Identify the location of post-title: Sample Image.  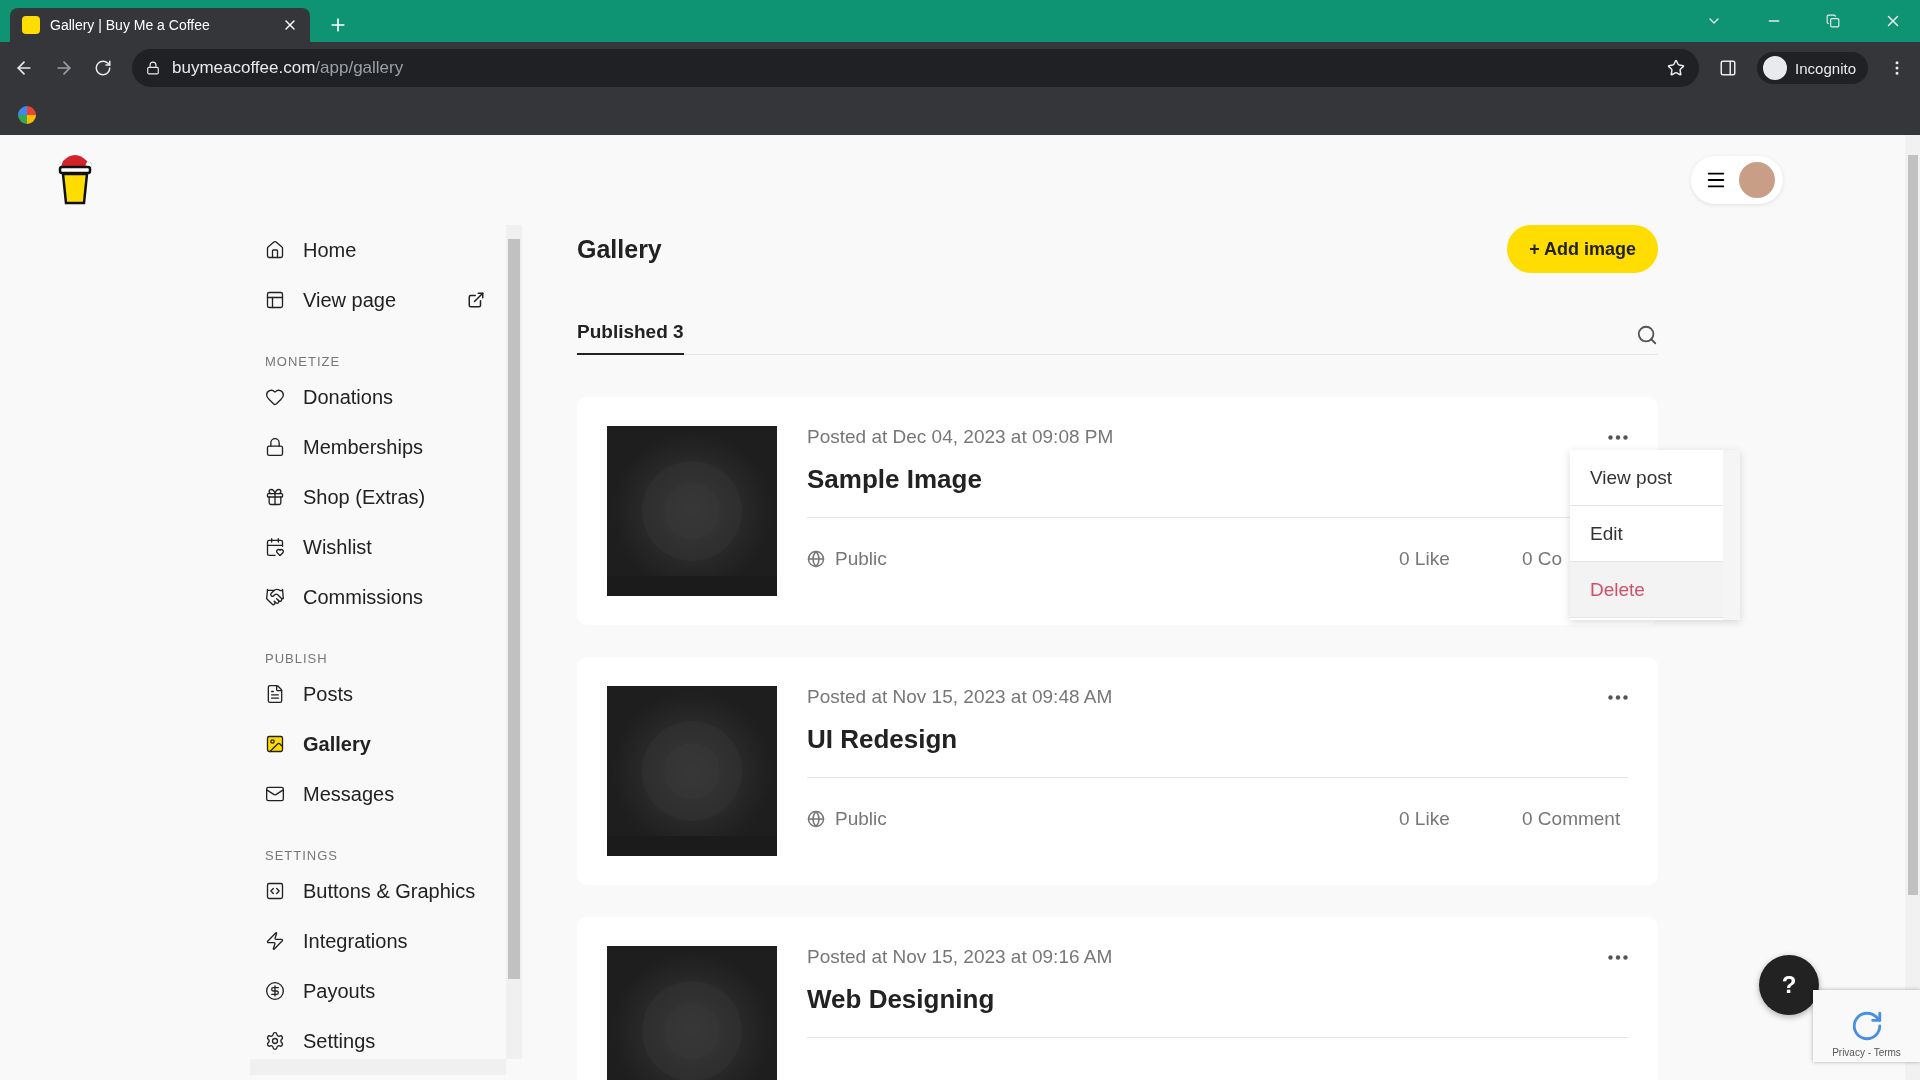
(894, 479).